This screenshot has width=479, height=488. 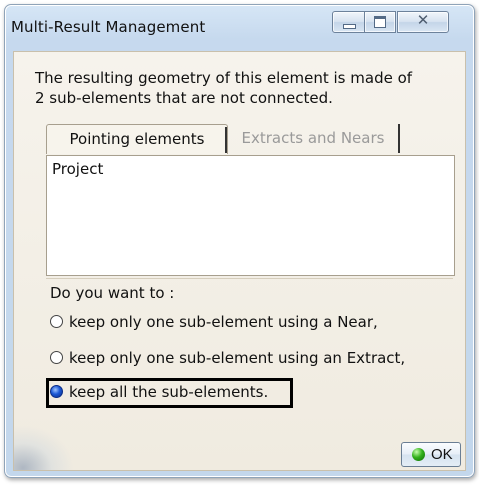 I want to click on message-line-2: 2 sub-elements that are not connected., so click(x=184, y=98).